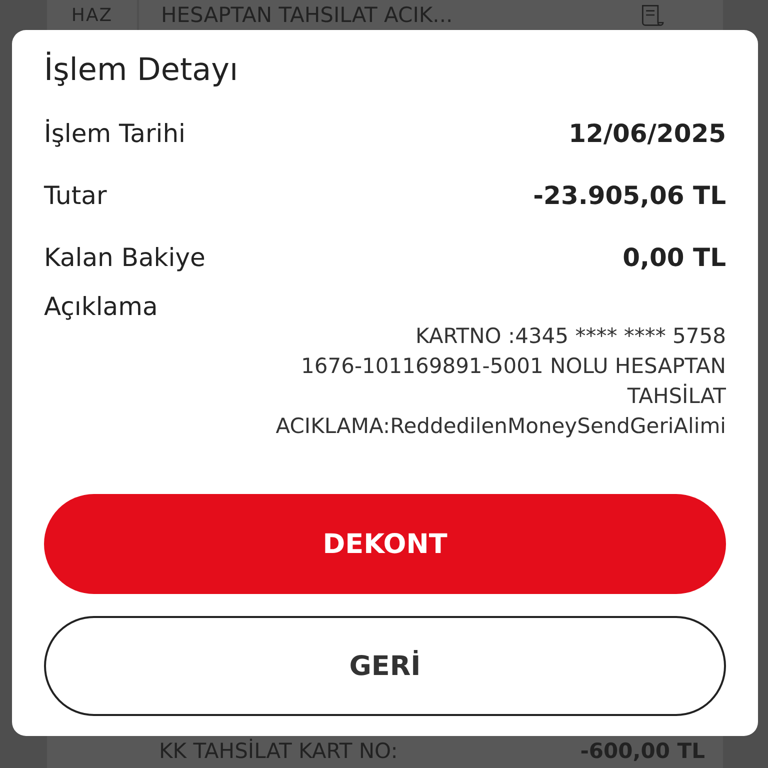 This screenshot has width=768, height=768. What do you see at coordinates (385, 544) in the screenshot?
I see `receipt-button: DEKONT` at bounding box center [385, 544].